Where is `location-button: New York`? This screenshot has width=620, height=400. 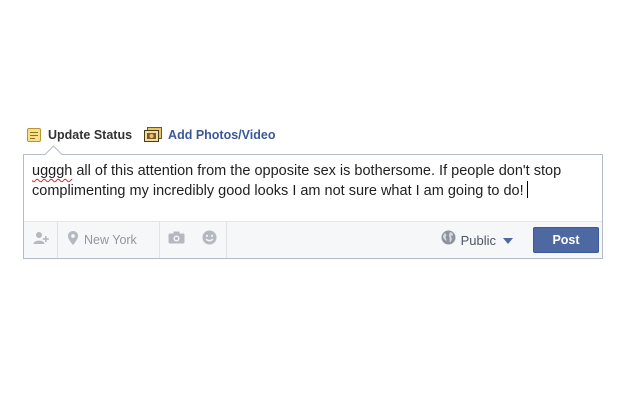
location-button: New York is located at coordinates (109, 240).